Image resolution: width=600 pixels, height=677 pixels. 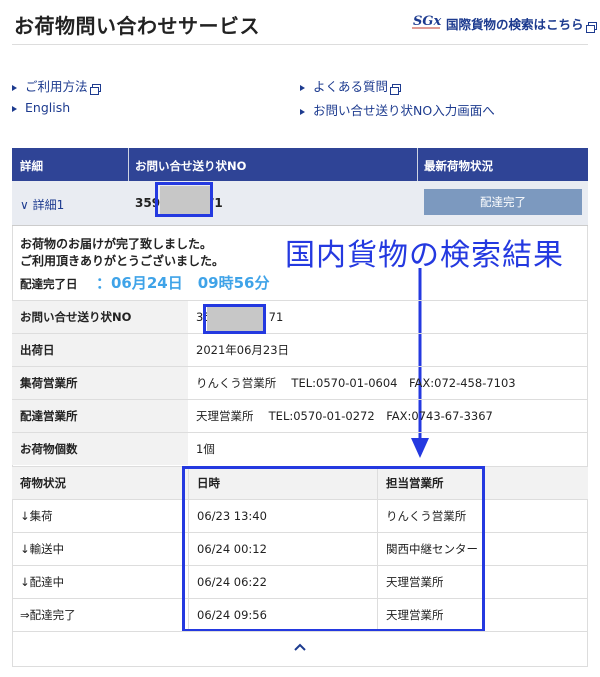 What do you see at coordinates (503, 202) in the screenshot?
I see `delivery-status-button: 配達完了` at bounding box center [503, 202].